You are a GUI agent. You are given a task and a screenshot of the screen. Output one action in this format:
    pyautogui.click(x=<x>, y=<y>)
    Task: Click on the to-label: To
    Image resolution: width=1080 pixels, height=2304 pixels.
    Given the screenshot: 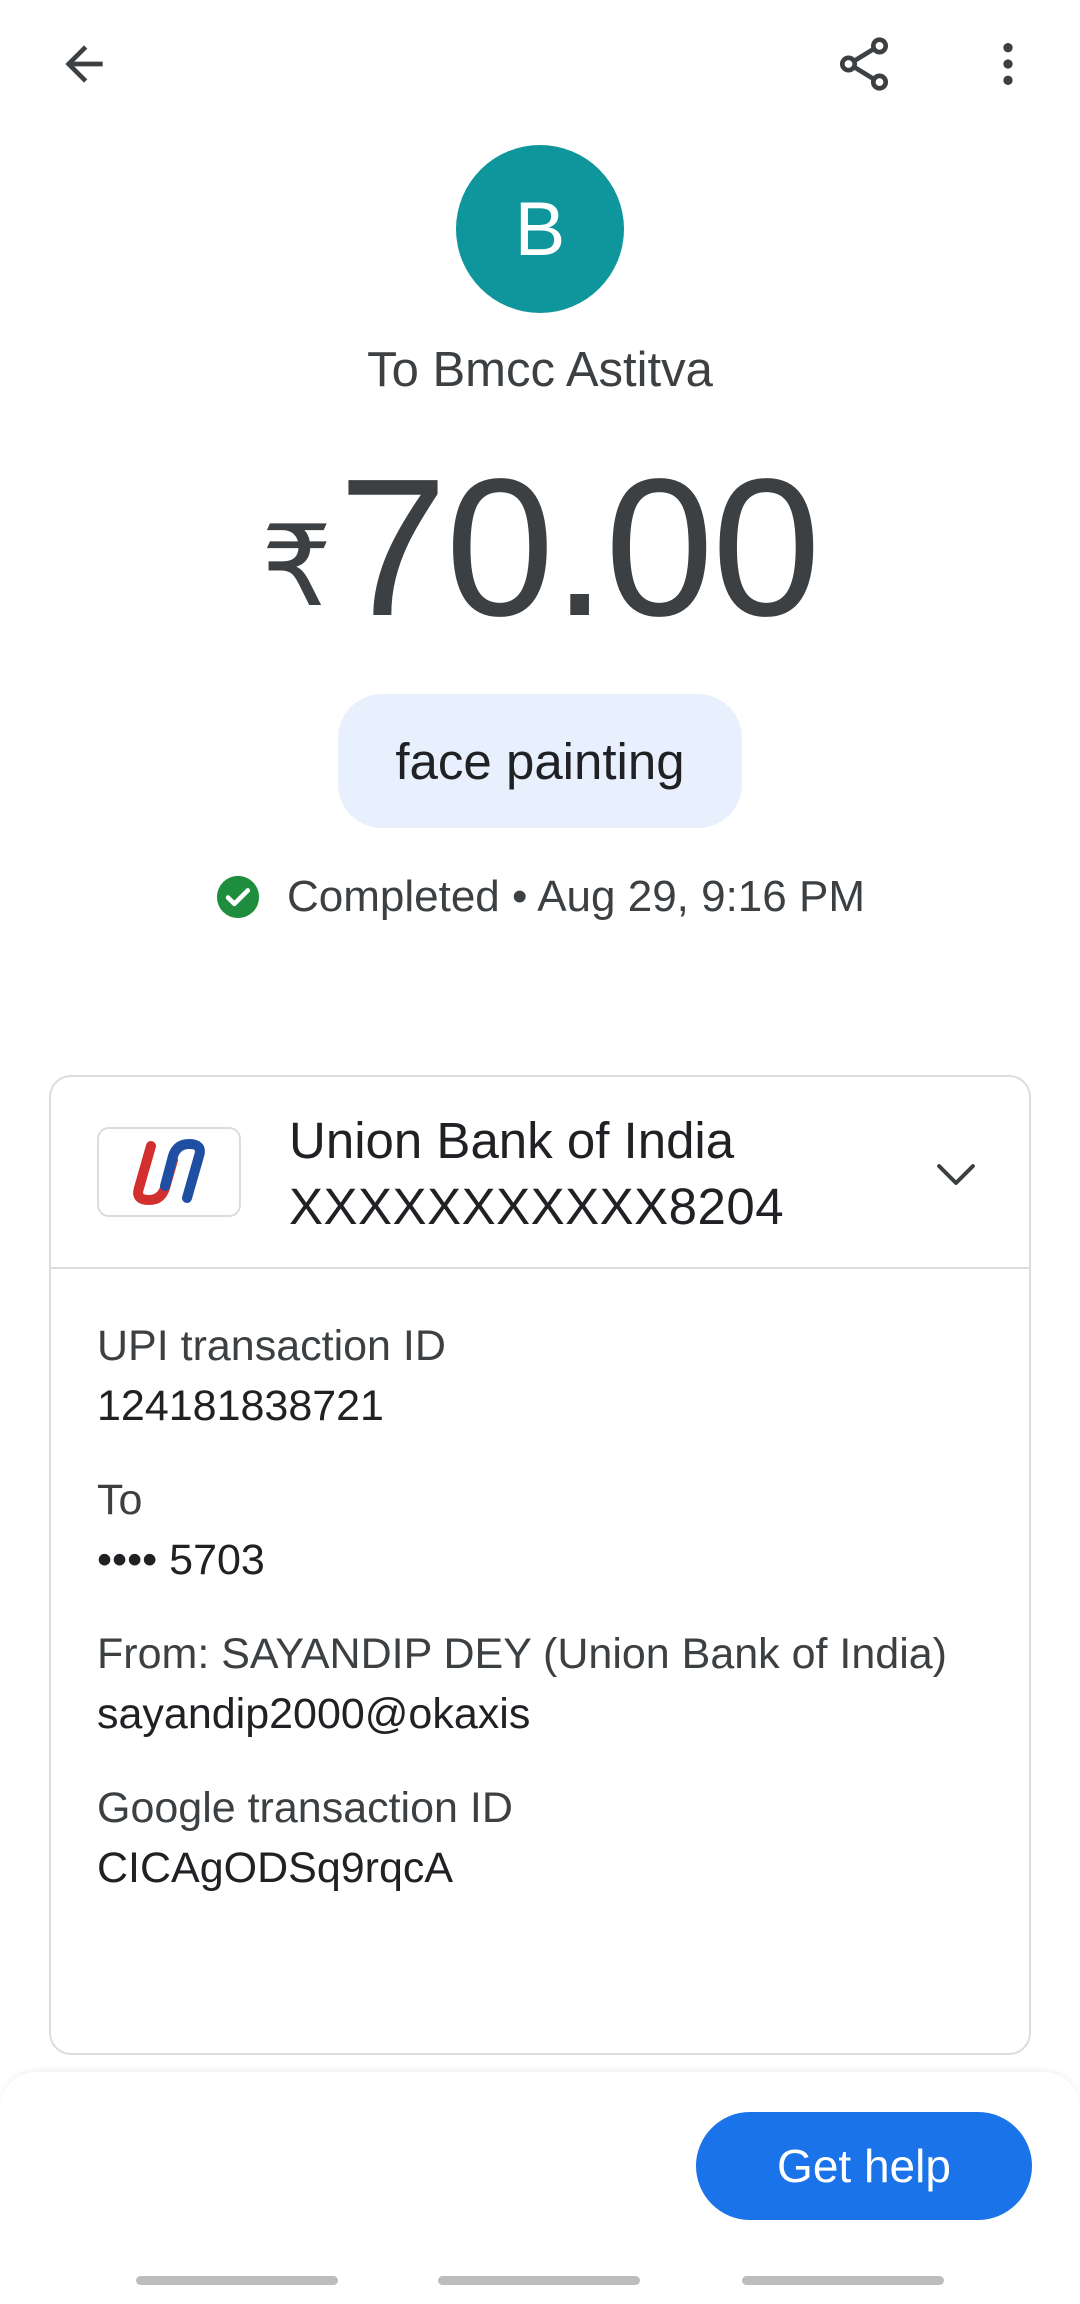 What is the action you would take?
    pyautogui.click(x=120, y=1500)
    